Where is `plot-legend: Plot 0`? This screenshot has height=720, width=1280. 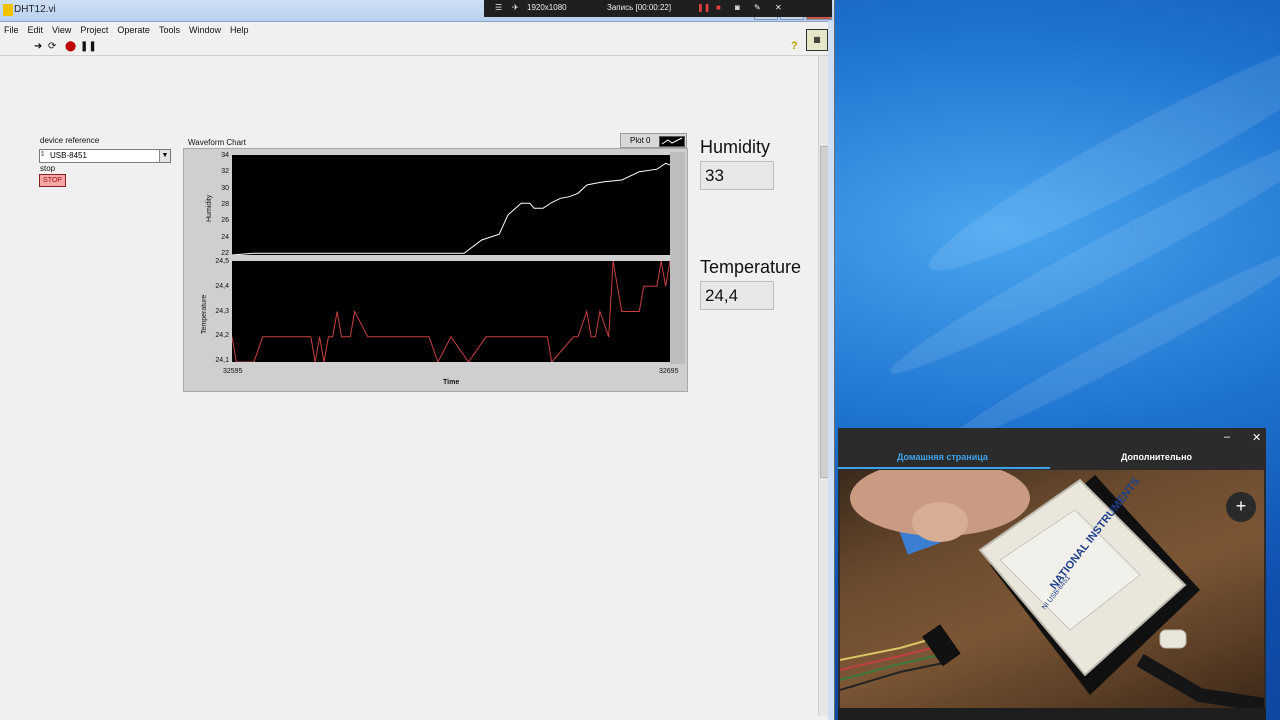 plot-legend: Plot 0 is located at coordinates (653, 140).